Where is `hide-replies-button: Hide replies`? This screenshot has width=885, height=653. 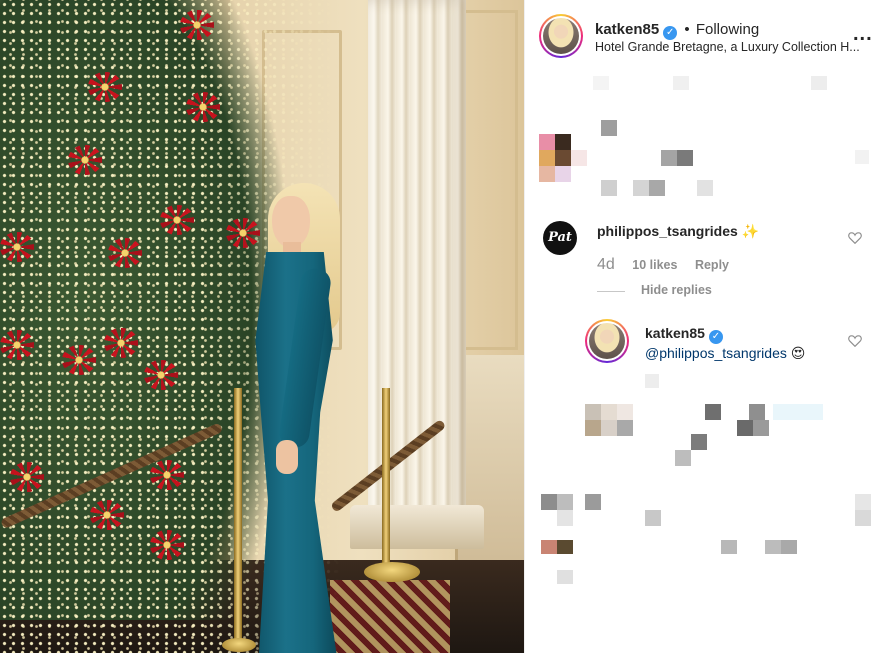
hide-replies-button: Hide replies is located at coordinates (676, 290).